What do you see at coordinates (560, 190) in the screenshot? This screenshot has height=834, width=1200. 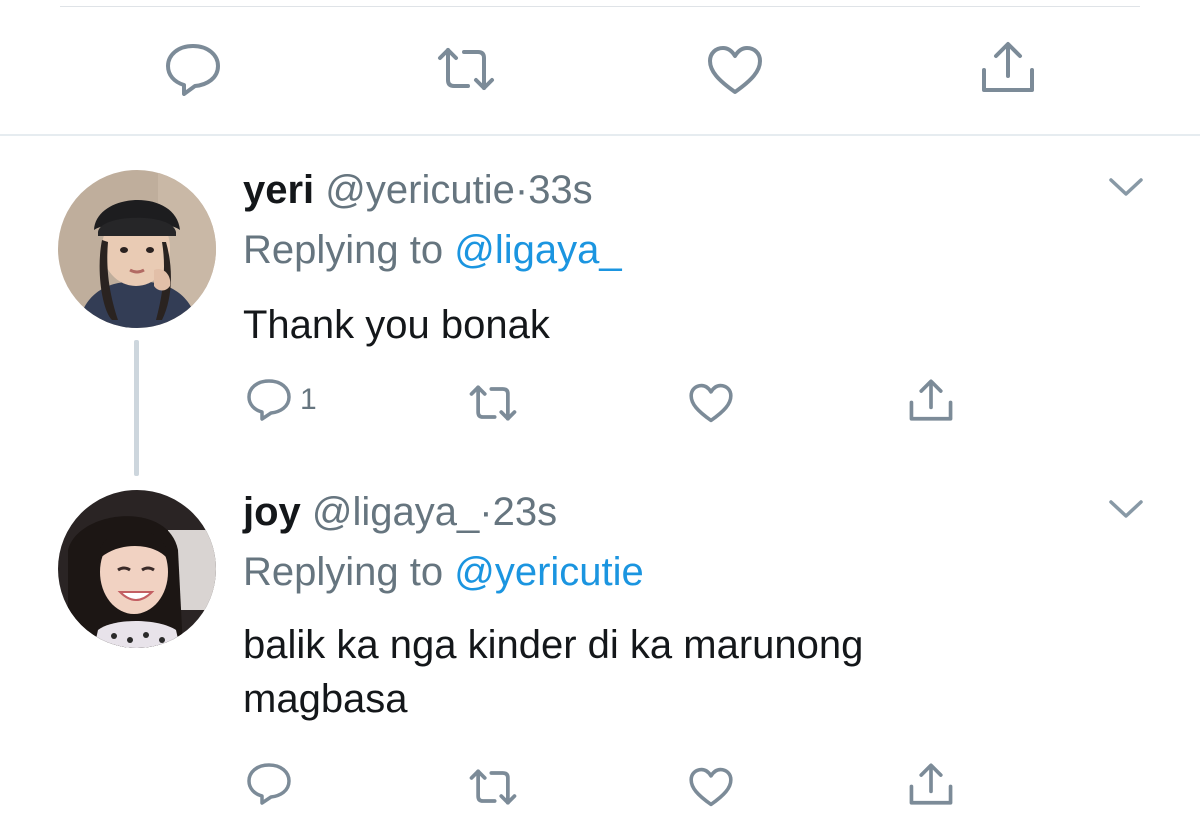 I see `timestamp: 33s` at bounding box center [560, 190].